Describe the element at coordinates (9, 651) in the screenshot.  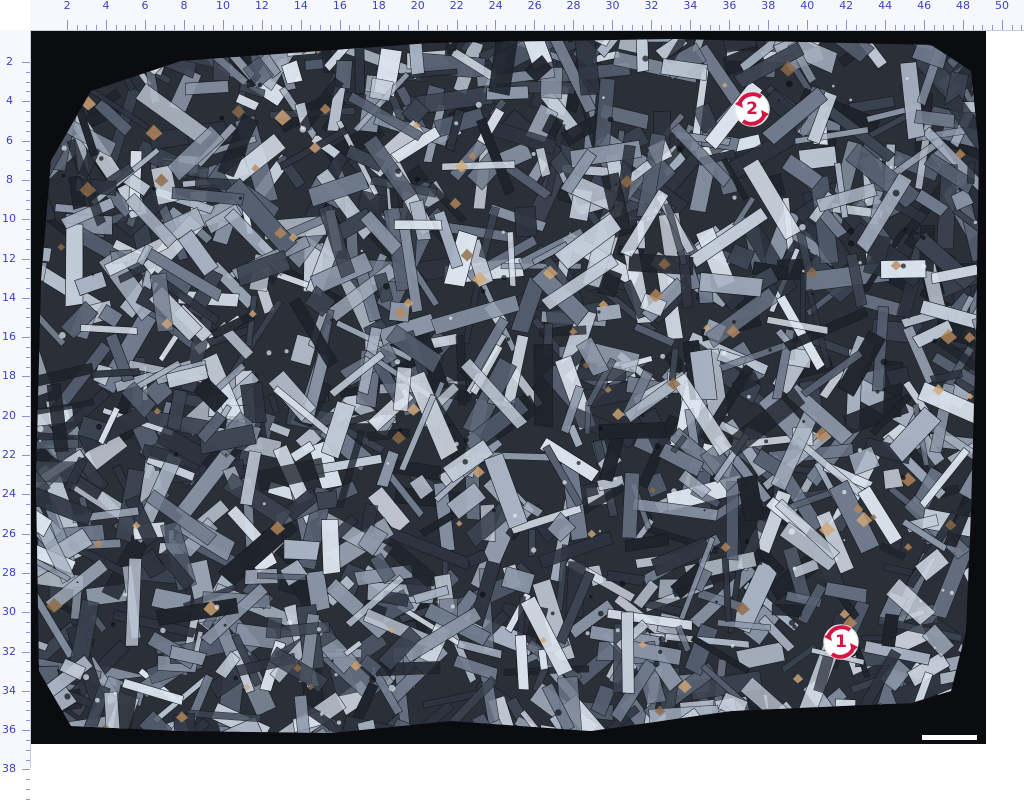
I see `ruler-left-label: 32` at that location.